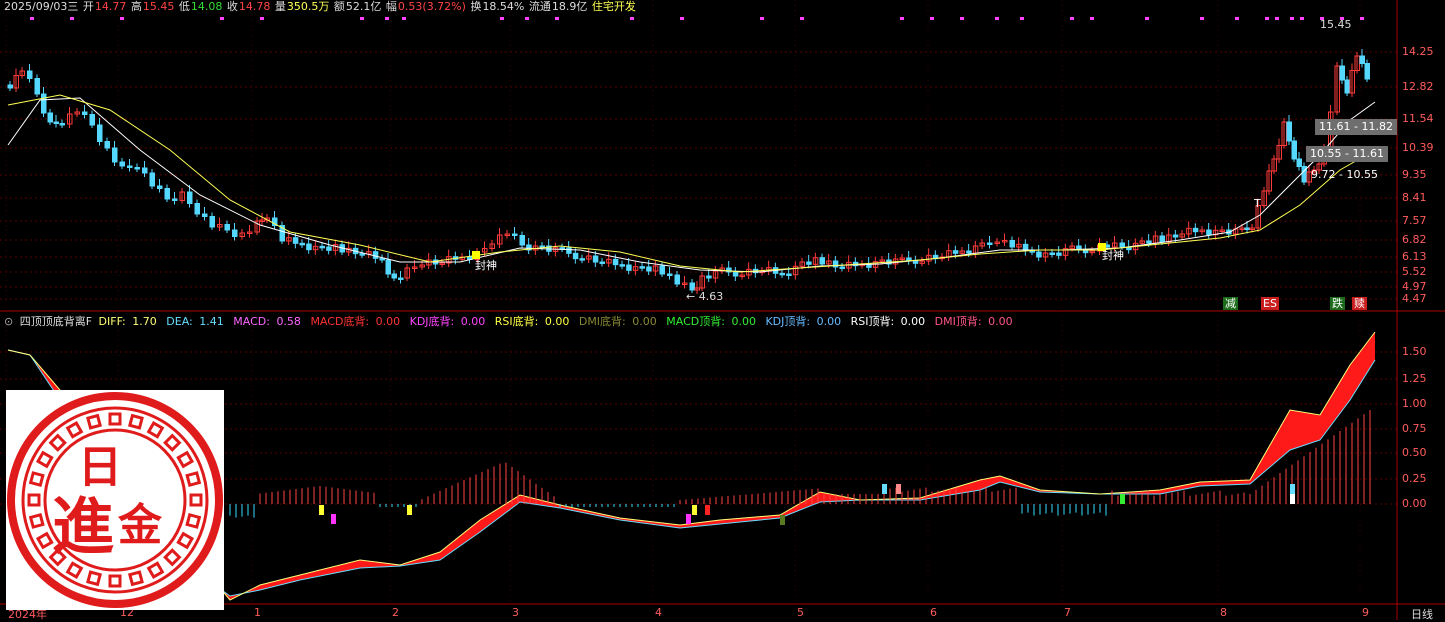 Image resolution: width=1445 pixels, height=622 pixels. Describe the element at coordinates (1365, 612) in the screenshot. I see `time-axis-tick: 9` at that location.